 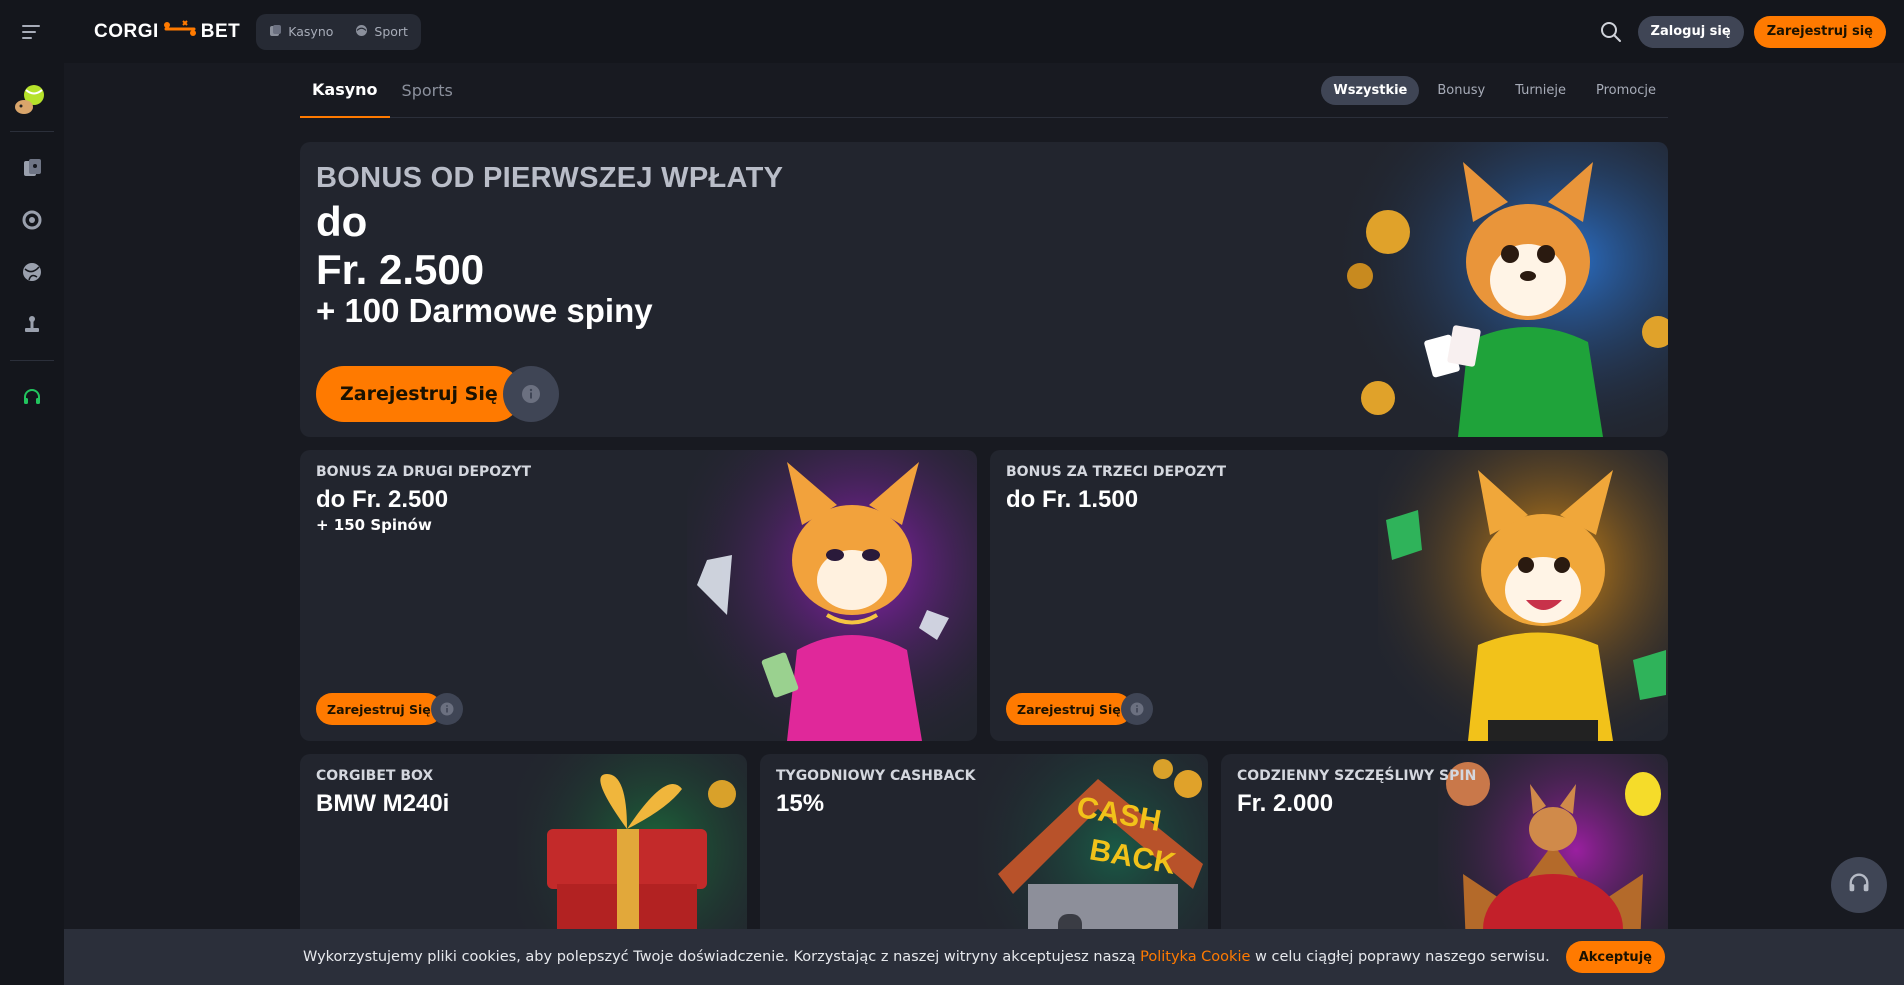 I want to click on card-title: BONUS ZA DRUGI DEPOZYT, so click(x=424, y=472).